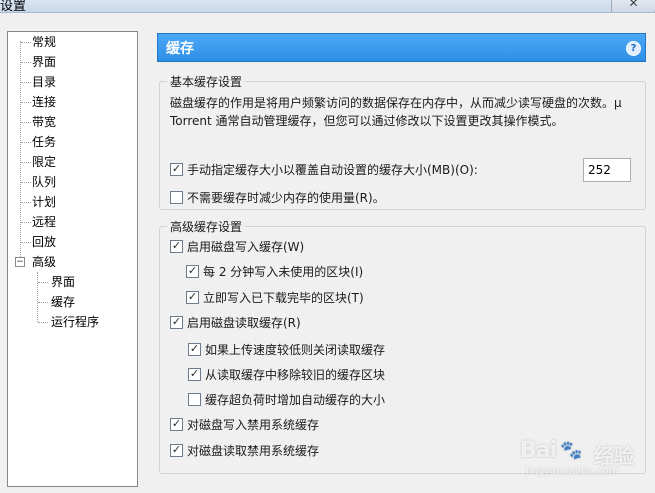 This screenshot has height=493, width=655. I want to click on window-titlebar: 设置 ✕, so click(327, 6).